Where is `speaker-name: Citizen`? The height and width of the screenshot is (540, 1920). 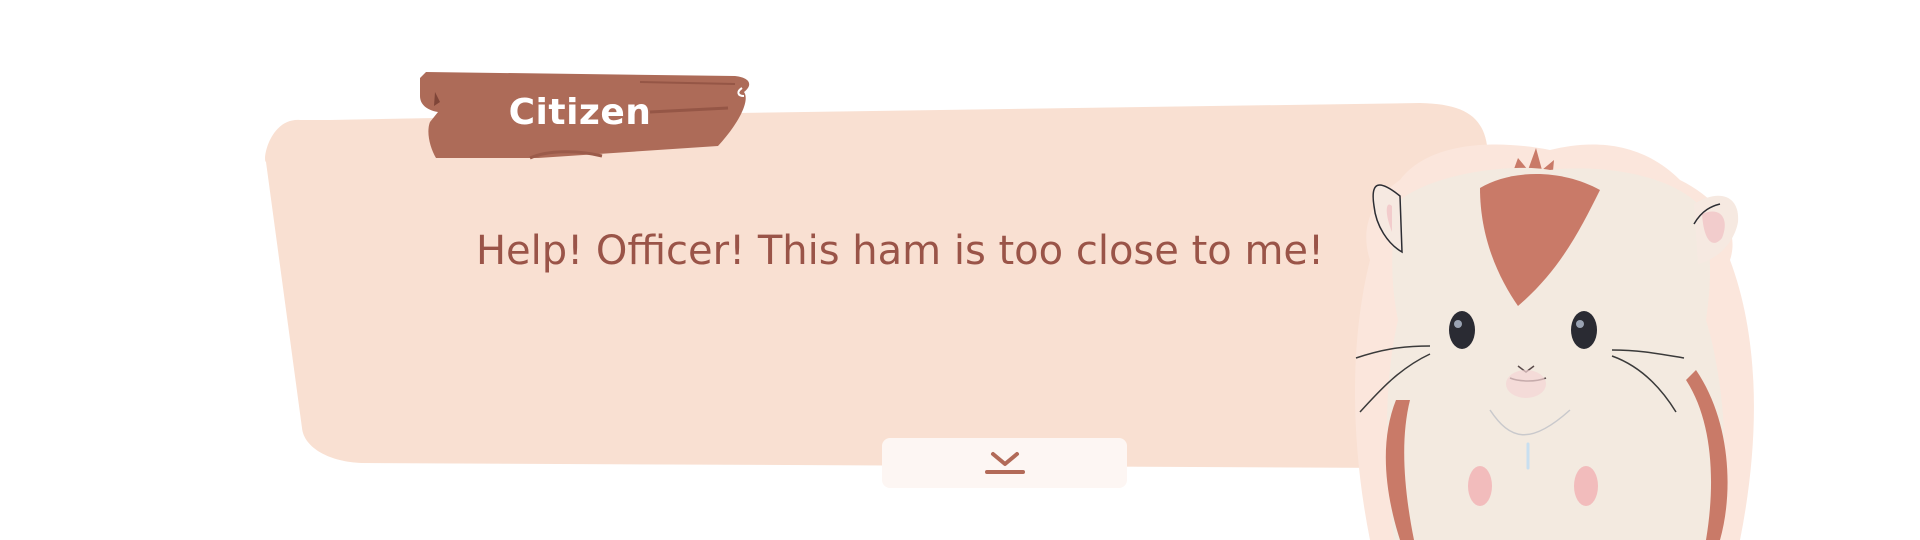 speaker-name: Citizen is located at coordinates (580, 112).